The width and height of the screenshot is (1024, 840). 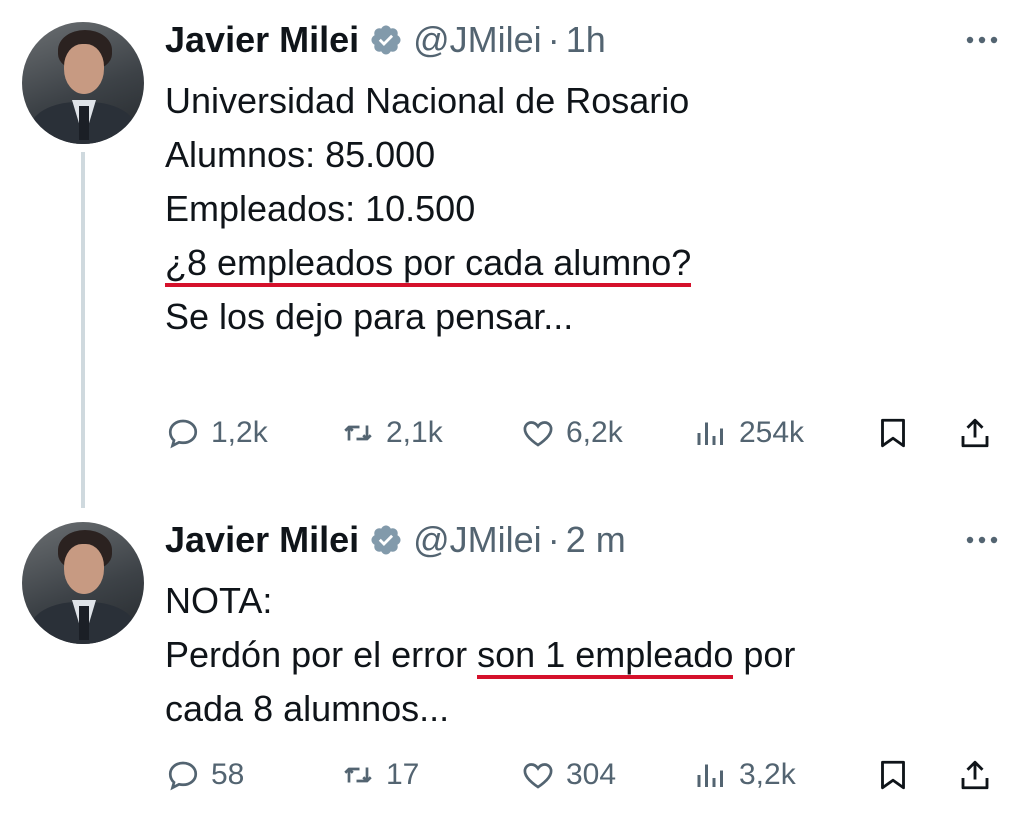 I want to click on reply-count: 1,2k, so click(x=239, y=432).